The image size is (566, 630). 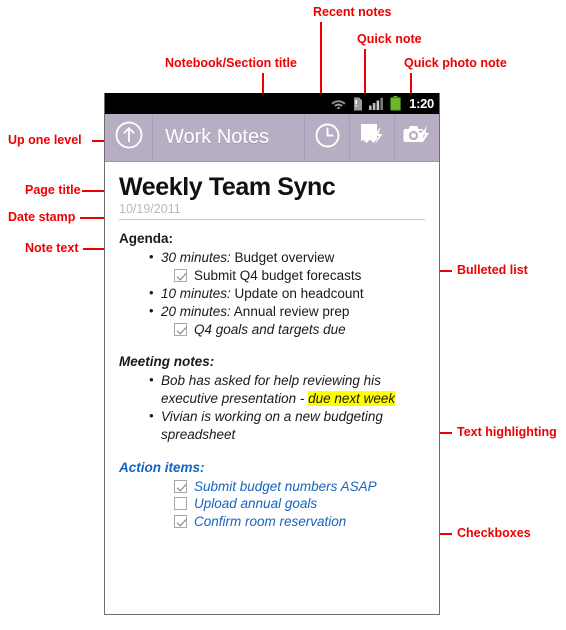 What do you see at coordinates (389, 39) in the screenshot?
I see `annotation-quick-note: Quick note` at bounding box center [389, 39].